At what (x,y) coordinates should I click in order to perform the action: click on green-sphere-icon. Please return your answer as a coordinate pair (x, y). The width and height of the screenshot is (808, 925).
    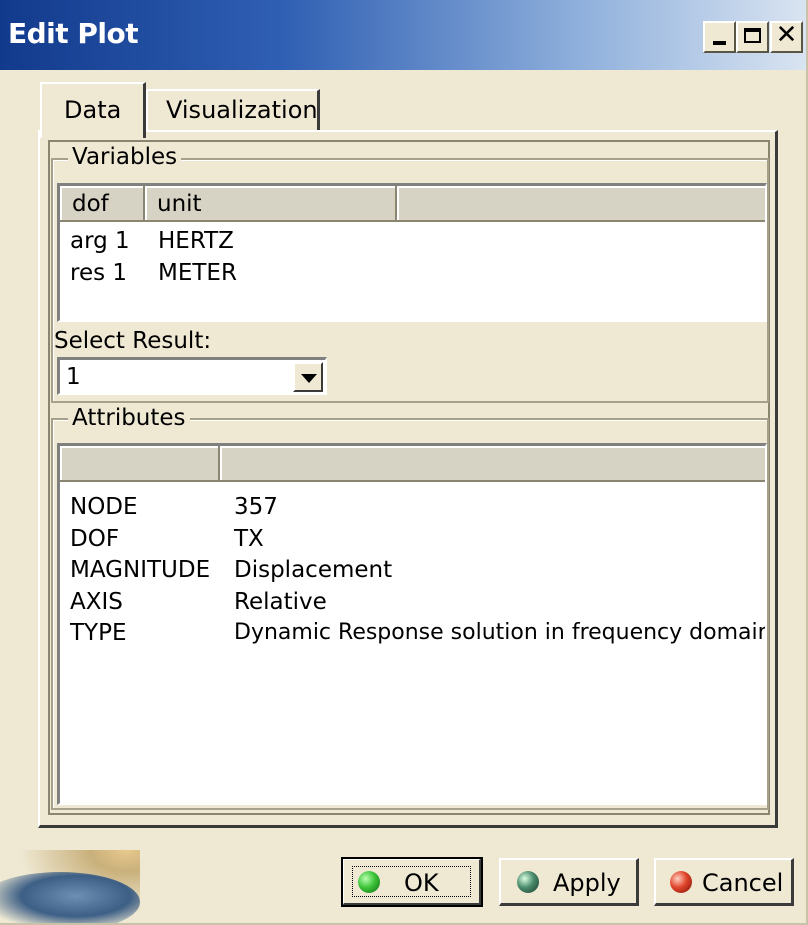
    Looking at the image, I should click on (369, 882).